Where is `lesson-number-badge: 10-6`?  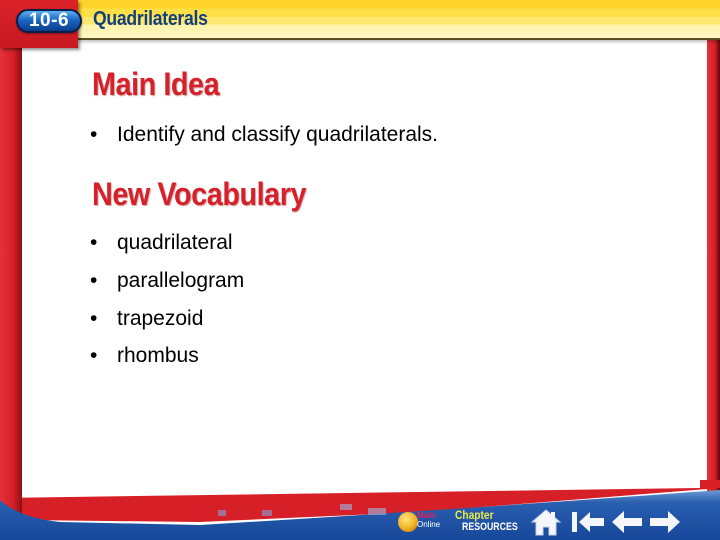
lesson-number-badge: 10-6 is located at coordinates (49, 21).